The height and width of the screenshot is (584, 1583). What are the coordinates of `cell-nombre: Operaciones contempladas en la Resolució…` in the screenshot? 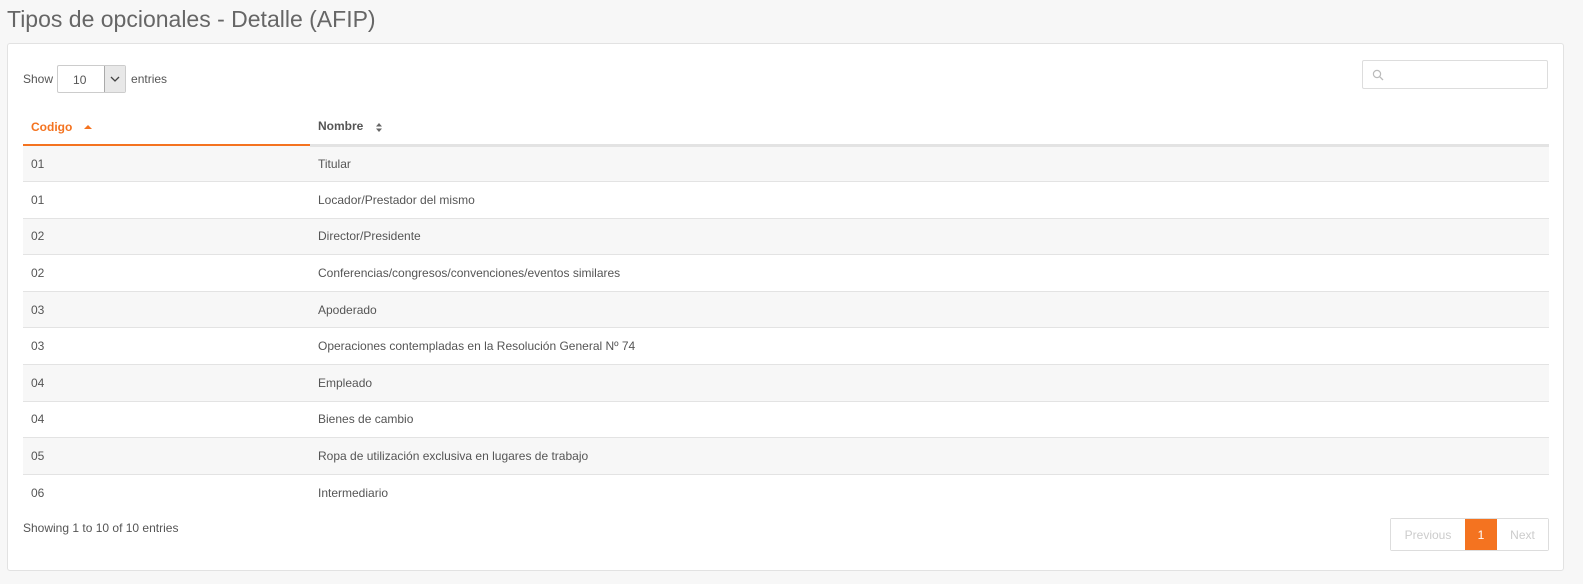 It's located at (929, 346).